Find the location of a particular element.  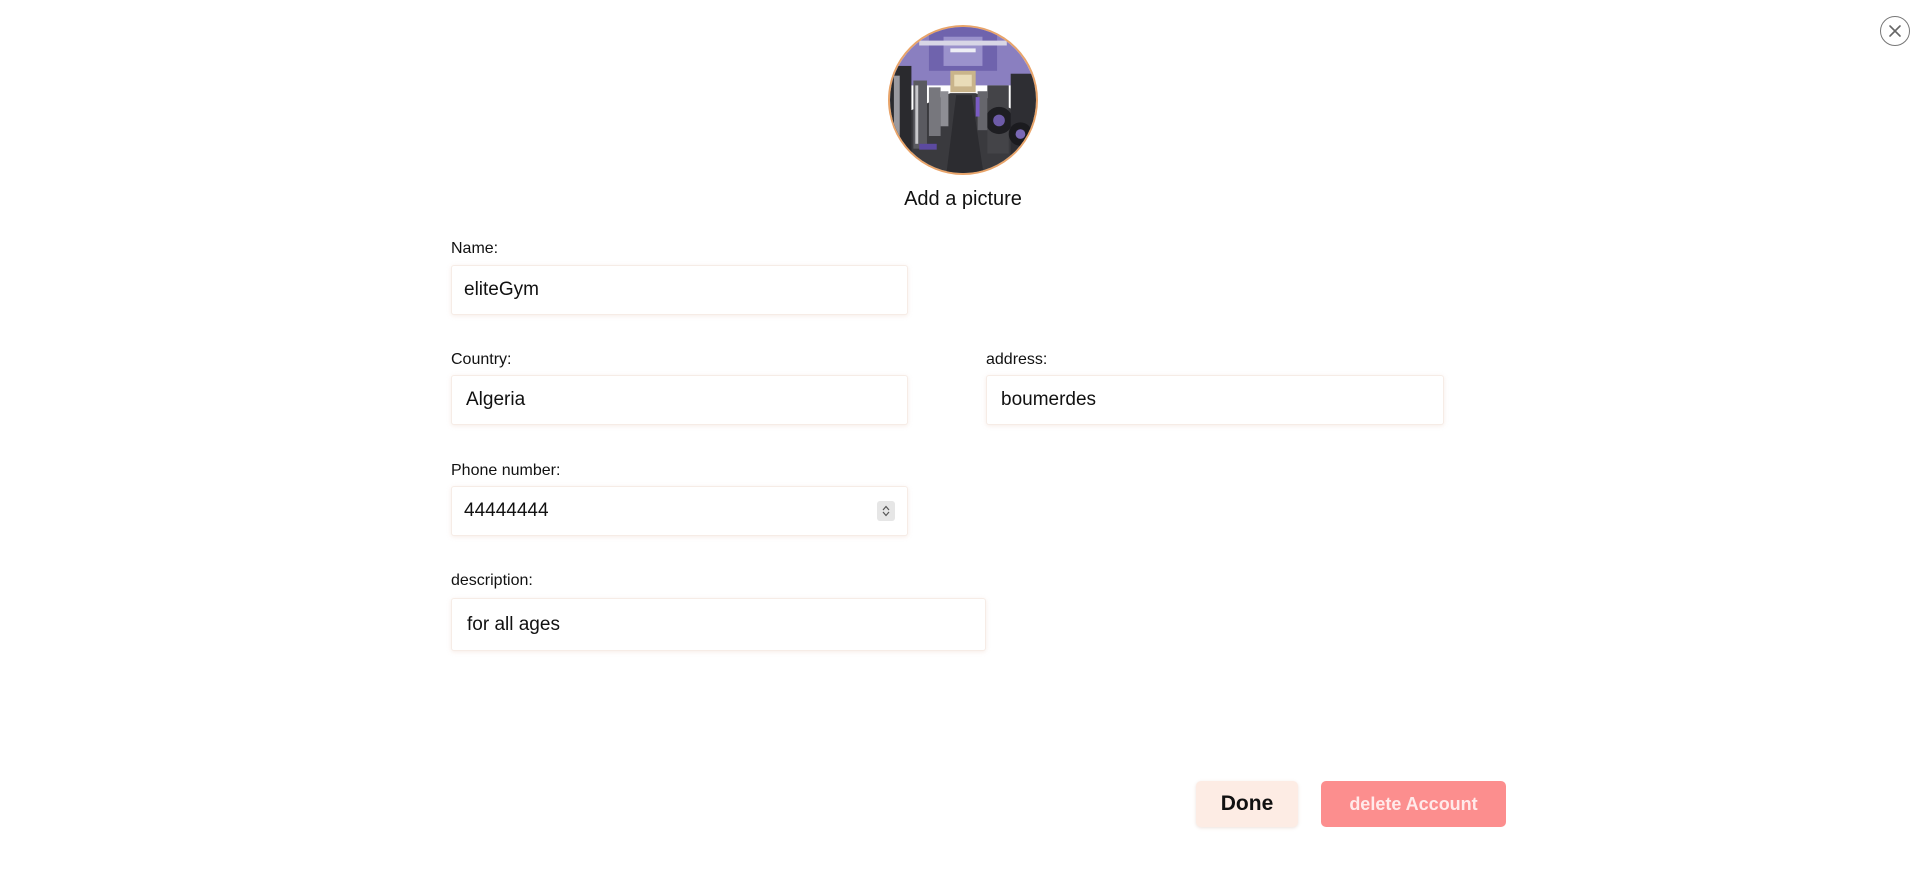

close-icon is located at coordinates (1895, 31).